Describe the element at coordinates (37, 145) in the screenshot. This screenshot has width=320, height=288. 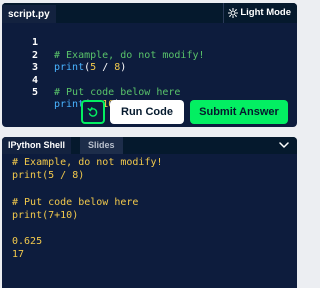
I see `tab-ipython-shell: IPython Shell` at that location.